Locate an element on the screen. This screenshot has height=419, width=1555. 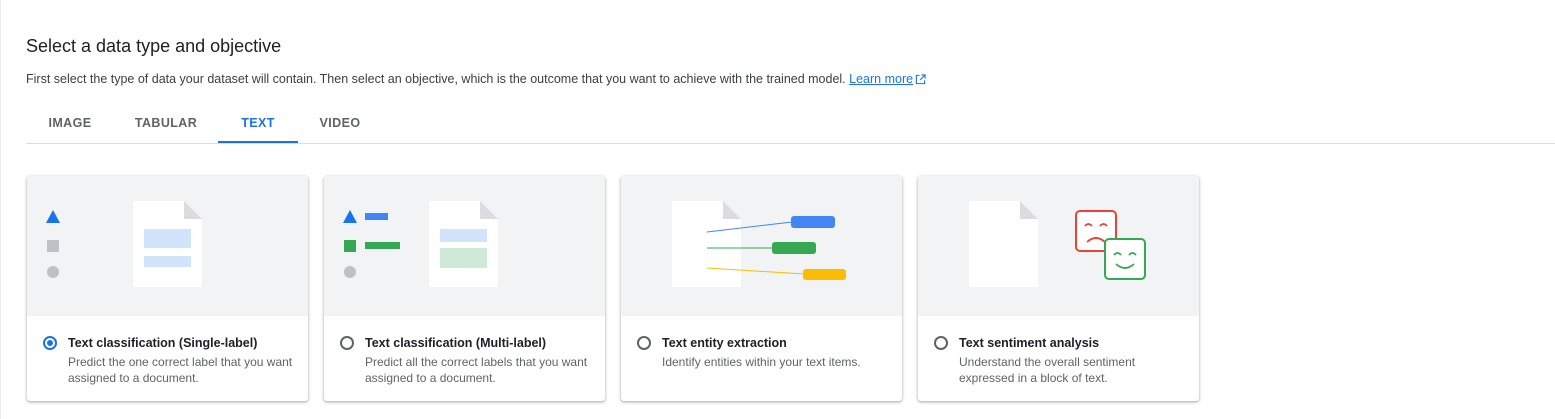
entity-tag-yellow is located at coordinates (824, 274).